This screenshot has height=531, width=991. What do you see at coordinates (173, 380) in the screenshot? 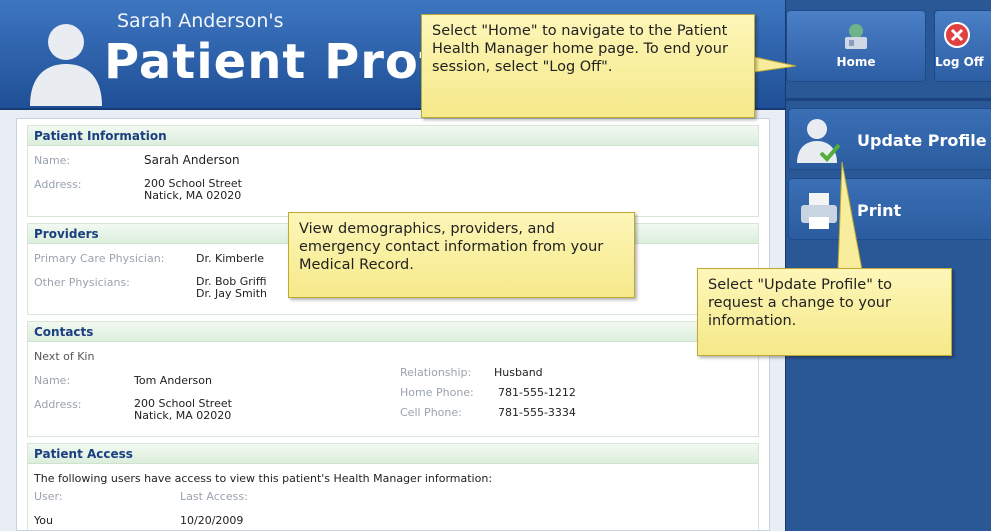
I see `contact-name-value: Tom Anderson` at bounding box center [173, 380].